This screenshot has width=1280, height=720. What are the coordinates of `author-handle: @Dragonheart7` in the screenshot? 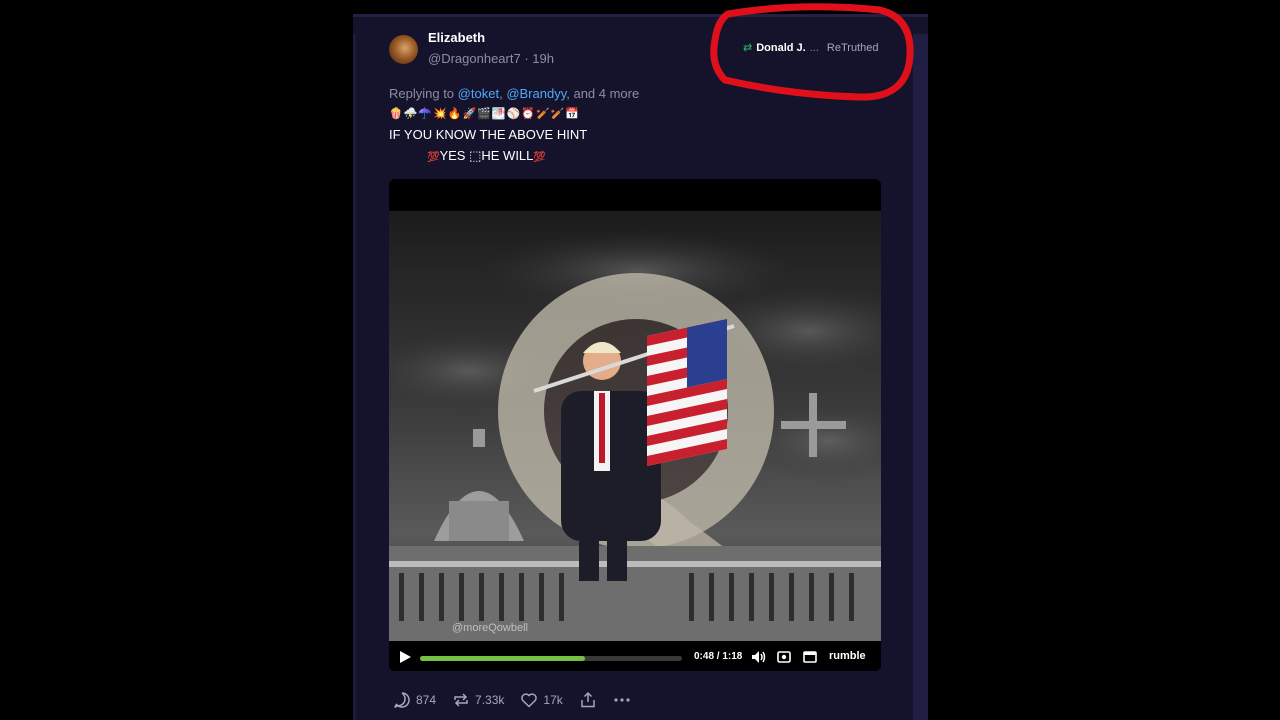 It's located at (474, 58).